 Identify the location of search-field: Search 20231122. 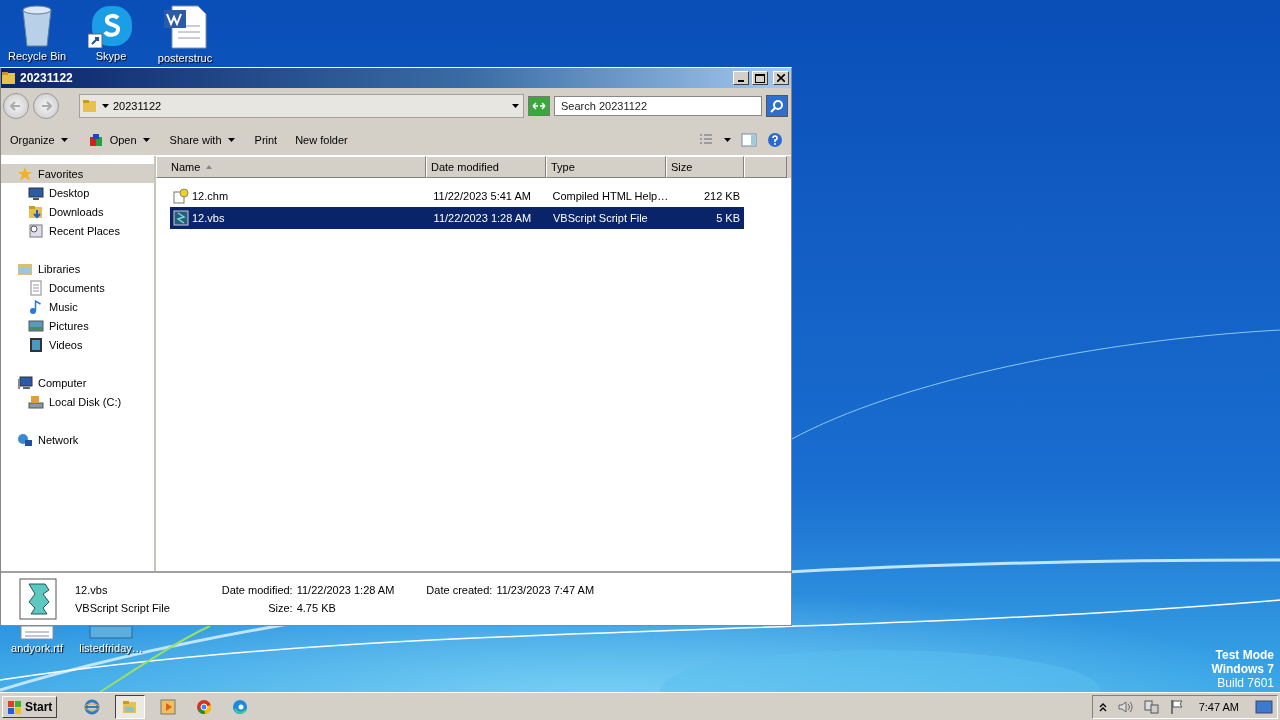
(658, 106).